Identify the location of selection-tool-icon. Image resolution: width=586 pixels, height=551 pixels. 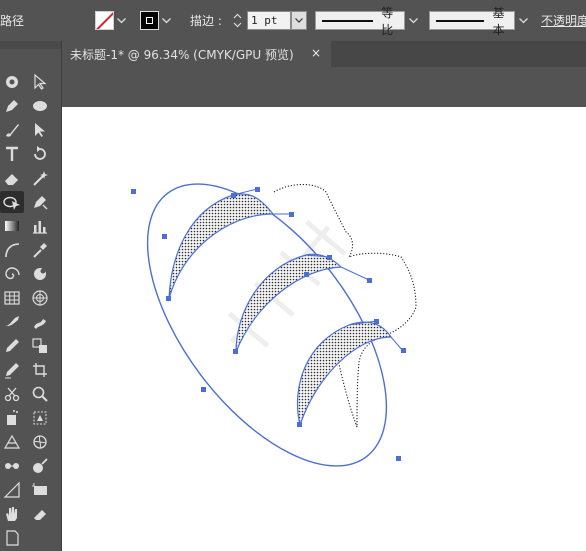
(40, 130).